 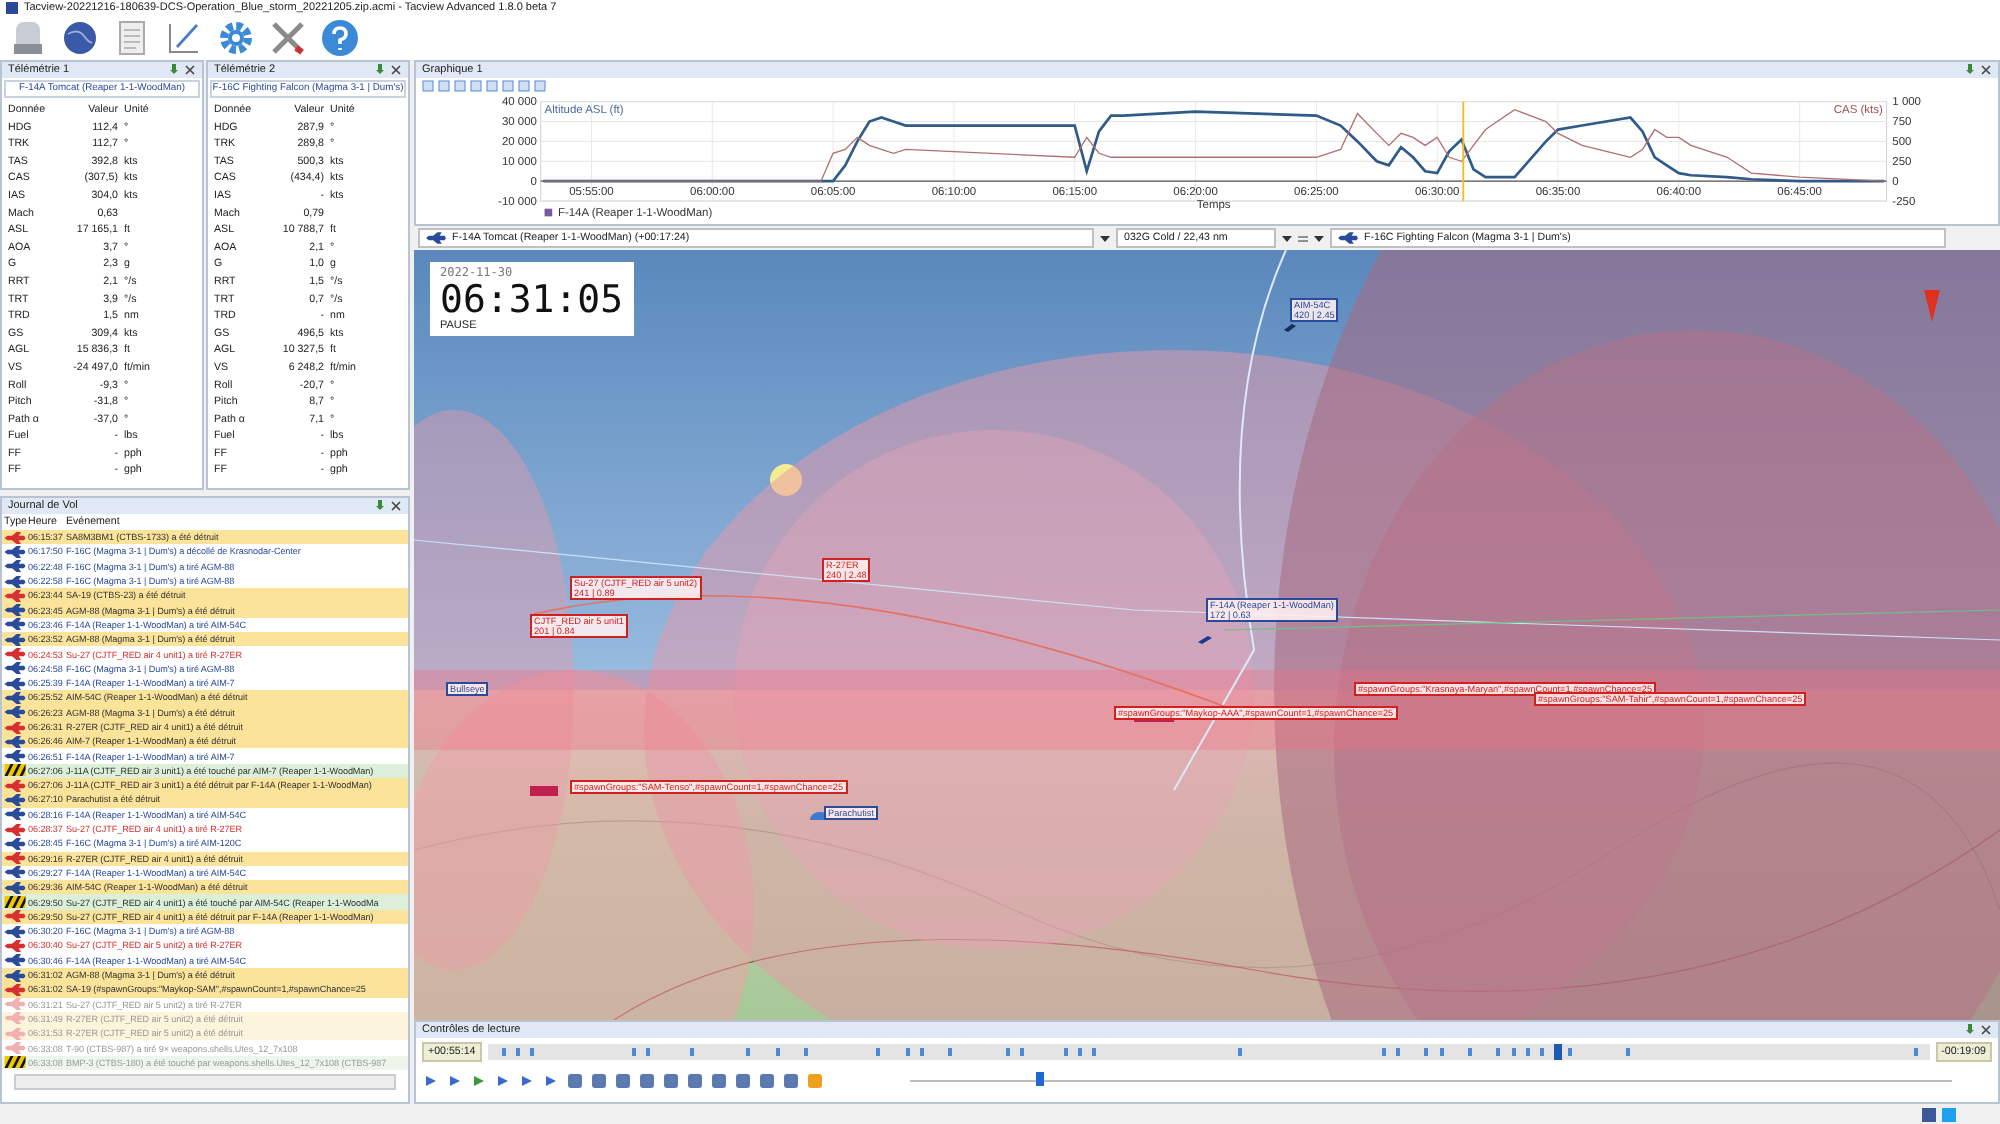 What do you see at coordinates (205, 1081) in the screenshot?
I see `scrollbar` at bounding box center [205, 1081].